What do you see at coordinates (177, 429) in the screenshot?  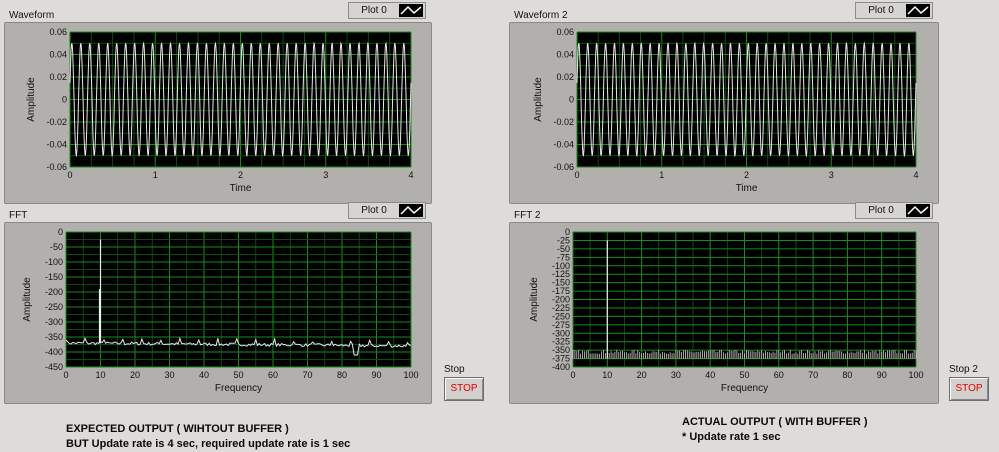 I see `note-line: EXPECTED OUTPUT ( WIHTOUT BUFFER )` at bounding box center [177, 429].